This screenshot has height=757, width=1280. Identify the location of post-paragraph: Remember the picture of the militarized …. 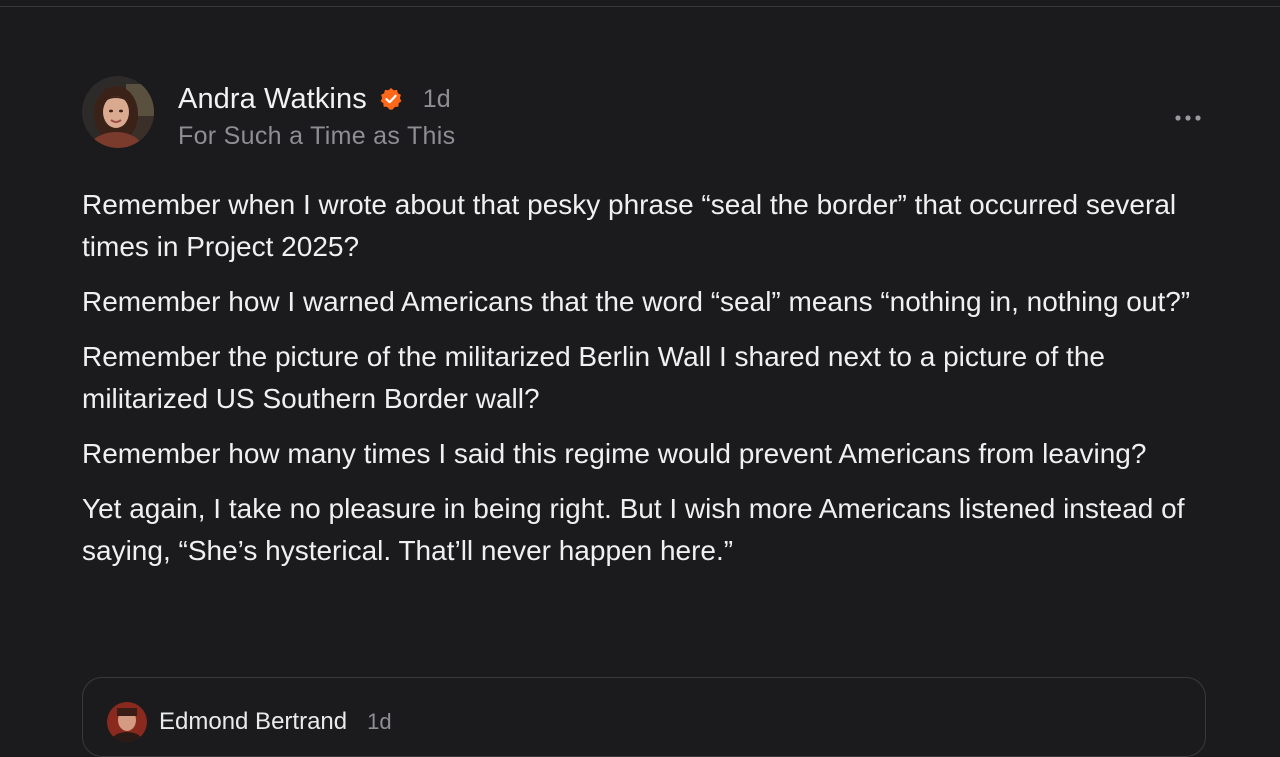
(593, 377).